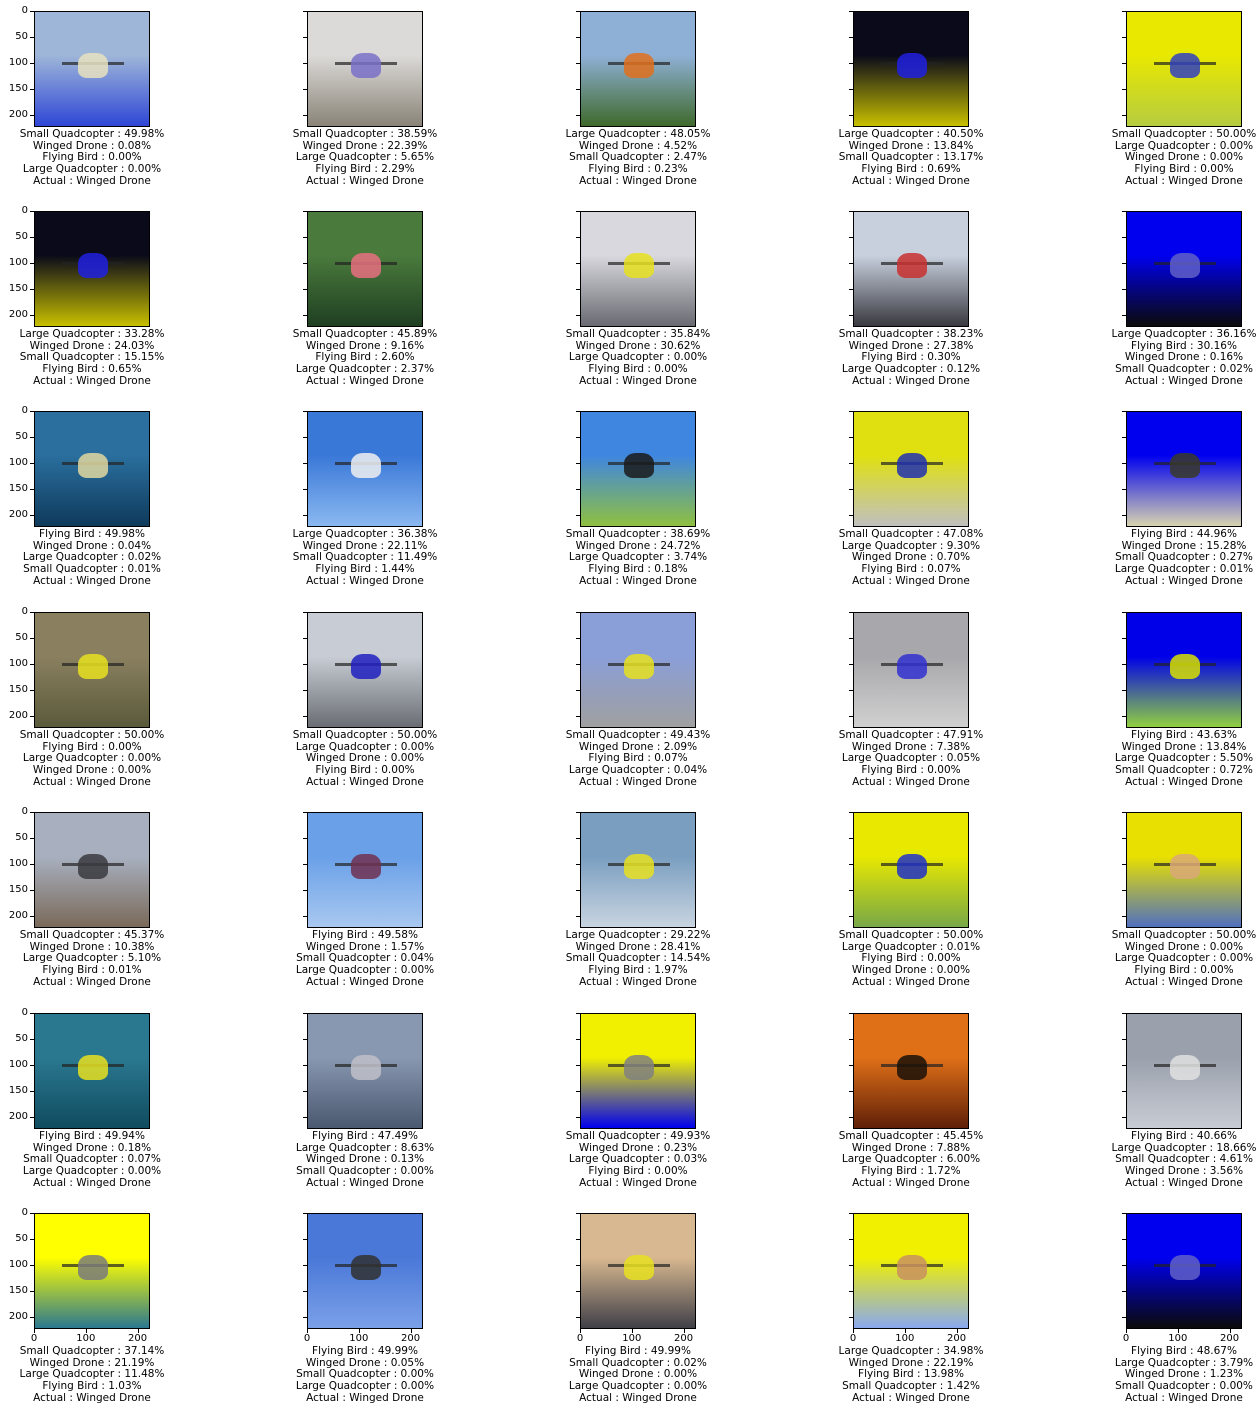  I want to click on prediction-line: Small Quadcopter : 38.59%, so click(365, 134).